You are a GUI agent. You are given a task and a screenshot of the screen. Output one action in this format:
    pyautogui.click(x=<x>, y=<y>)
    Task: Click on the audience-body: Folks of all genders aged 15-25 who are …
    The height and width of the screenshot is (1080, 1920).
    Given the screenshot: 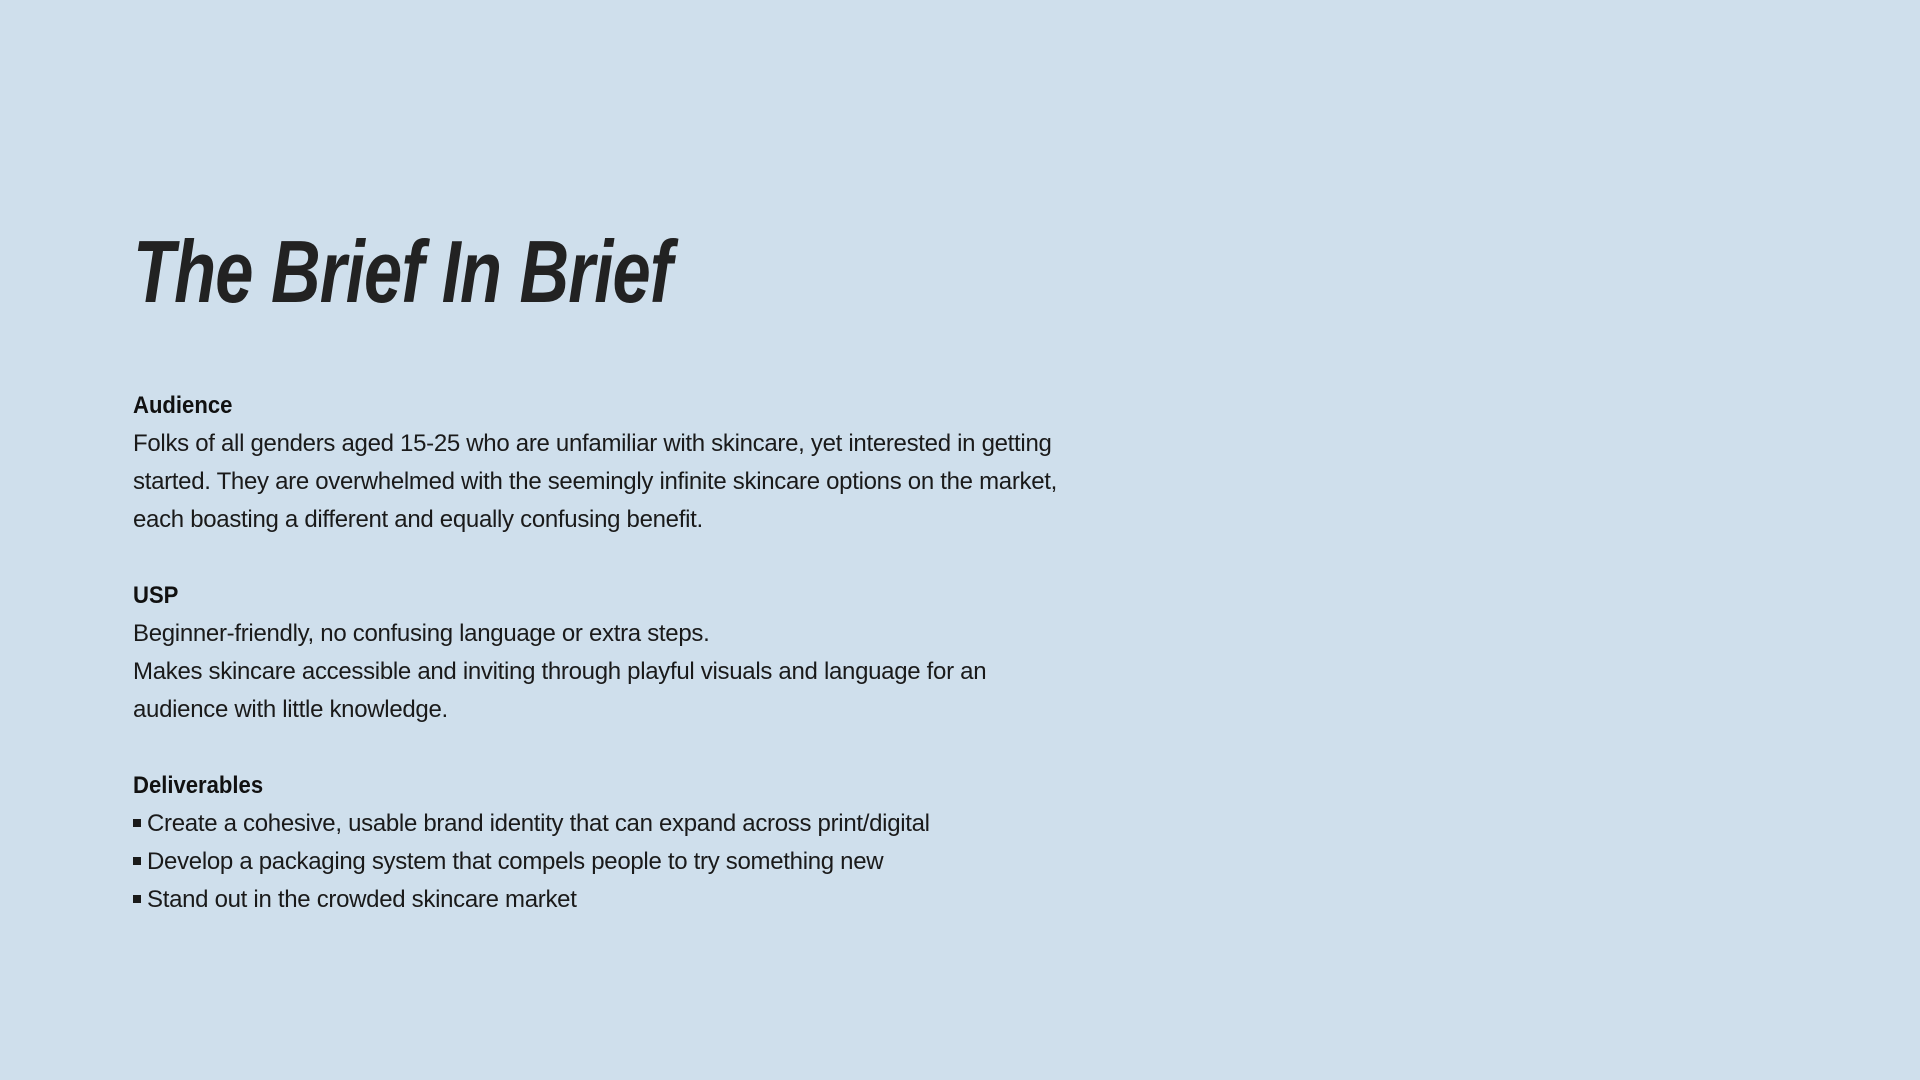 What is the action you would take?
    pyautogui.click(x=595, y=481)
    